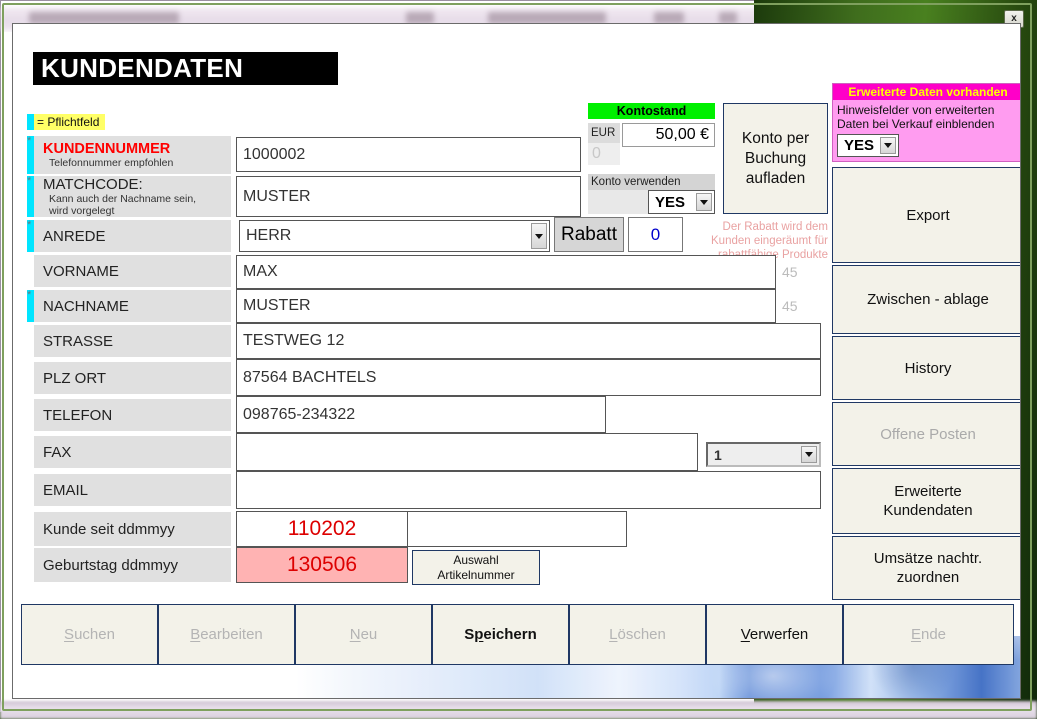 The height and width of the screenshot is (719, 1037). Describe the element at coordinates (66, 490) in the screenshot. I see `label-email-text: EMAIL` at that location.